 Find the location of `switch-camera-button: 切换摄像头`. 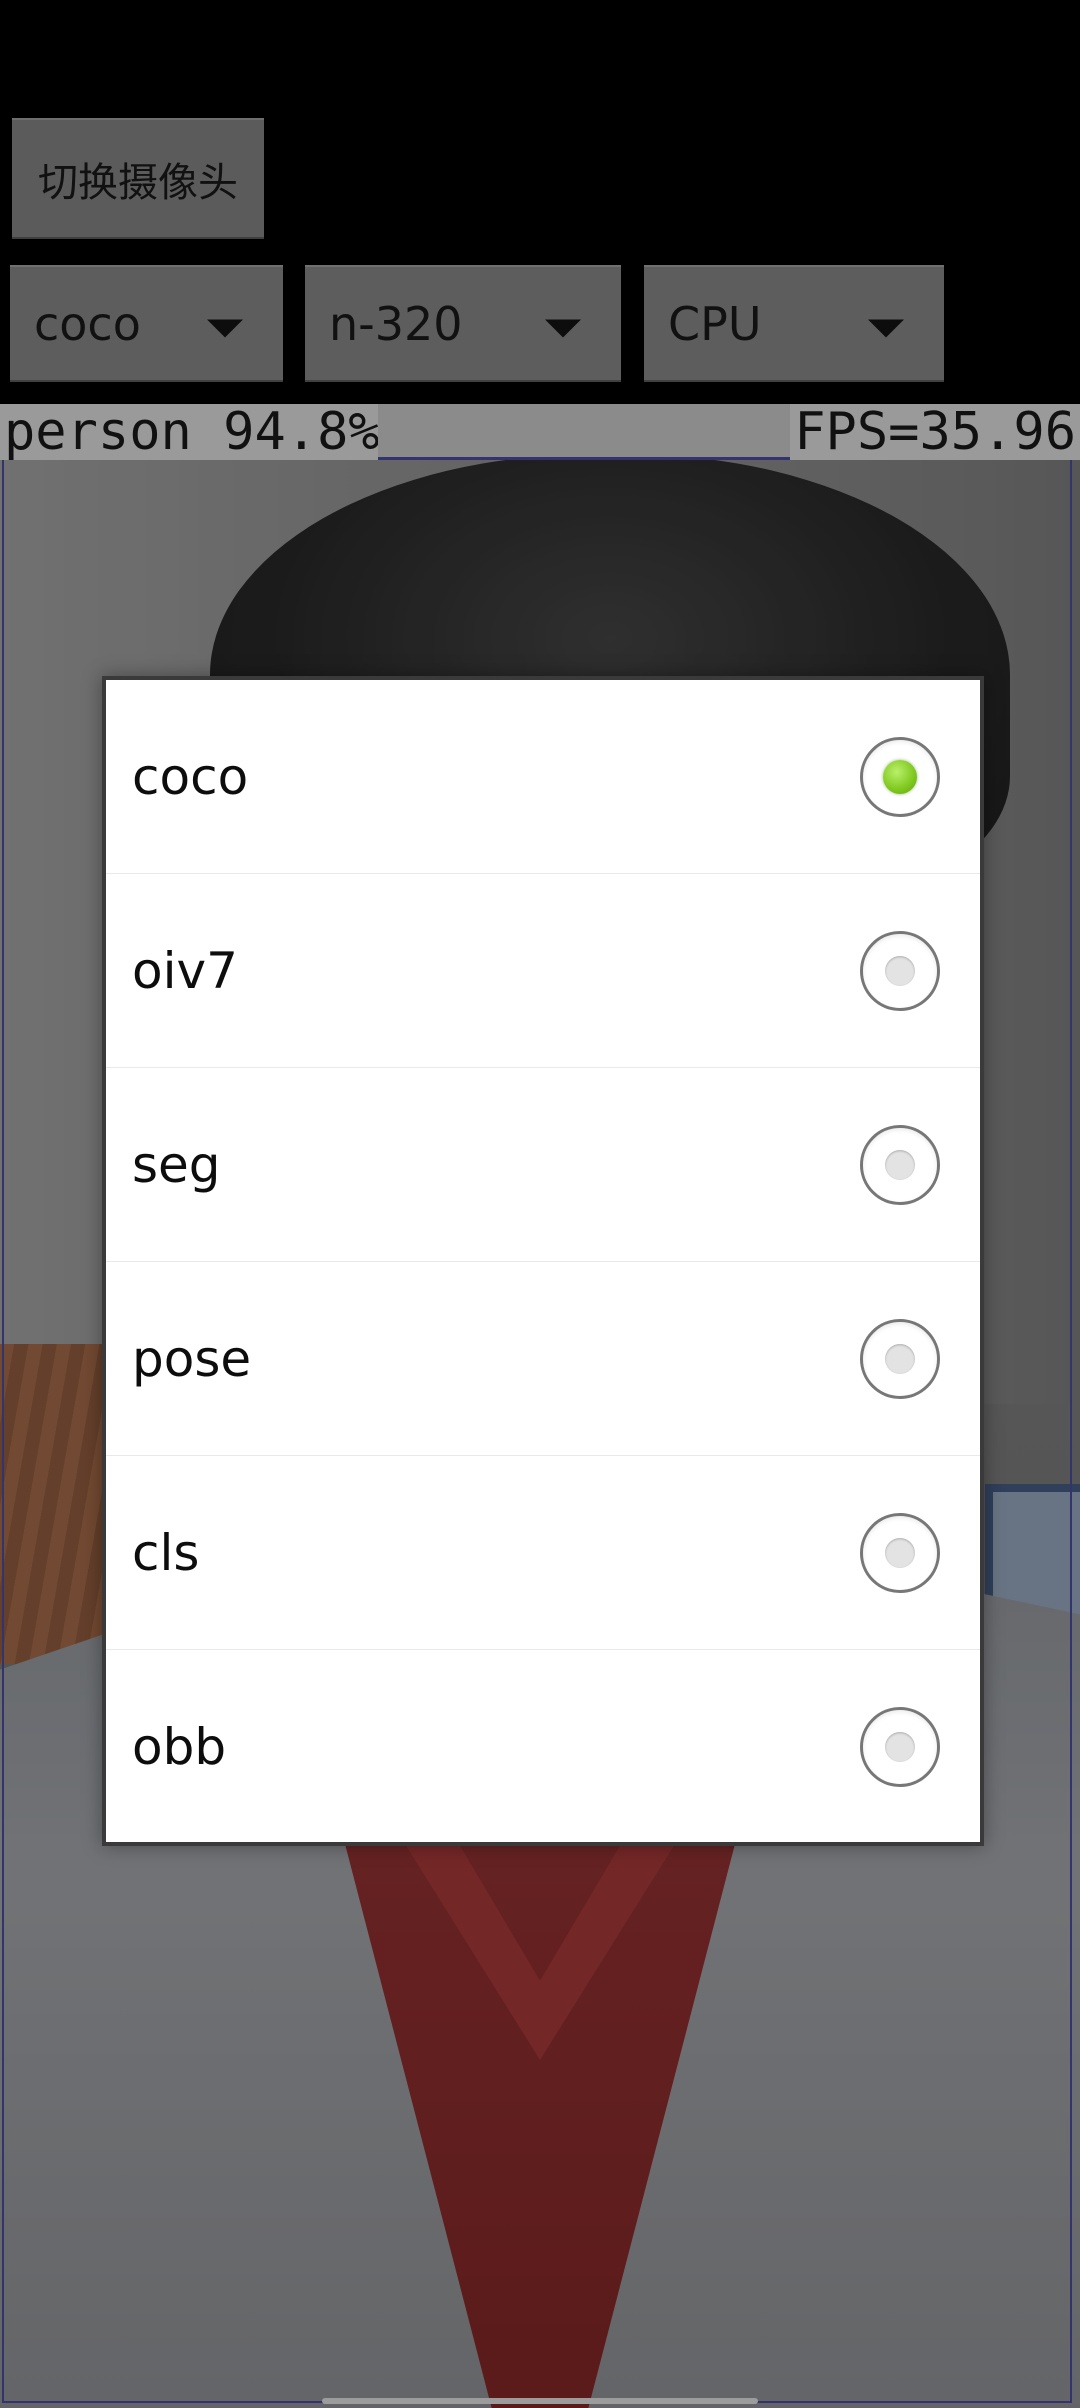

switch-camera-button: 切换摄像头 is located at coordinates (138, 178).